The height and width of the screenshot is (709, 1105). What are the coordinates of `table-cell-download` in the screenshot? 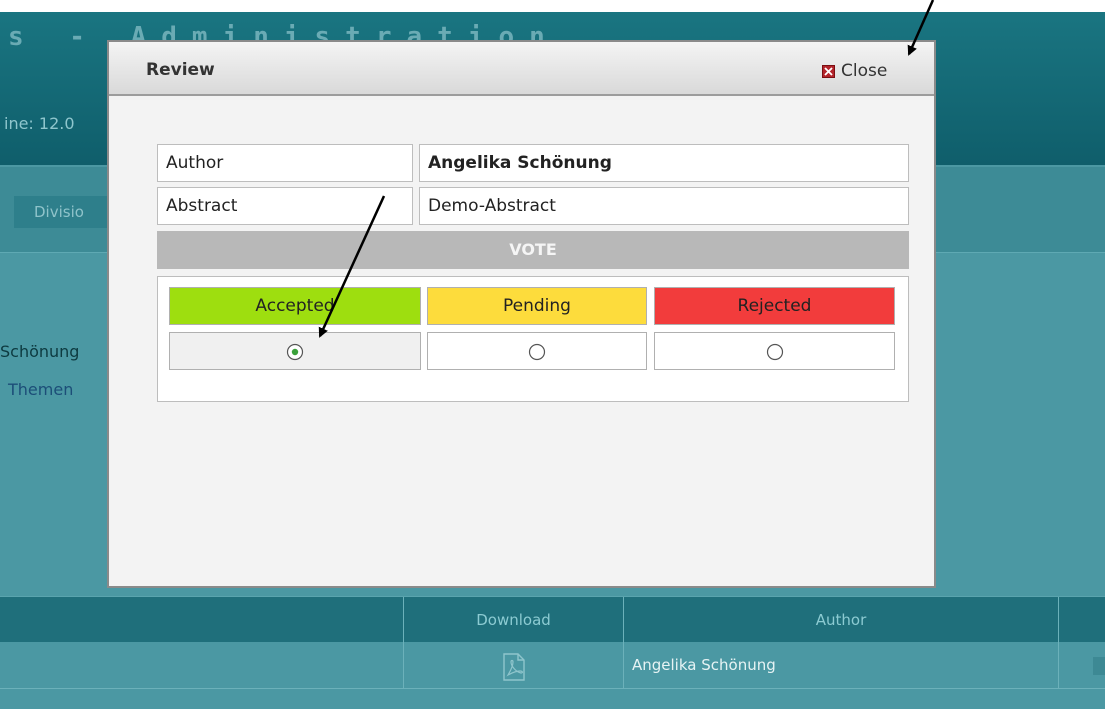 It's located at (513, 666).